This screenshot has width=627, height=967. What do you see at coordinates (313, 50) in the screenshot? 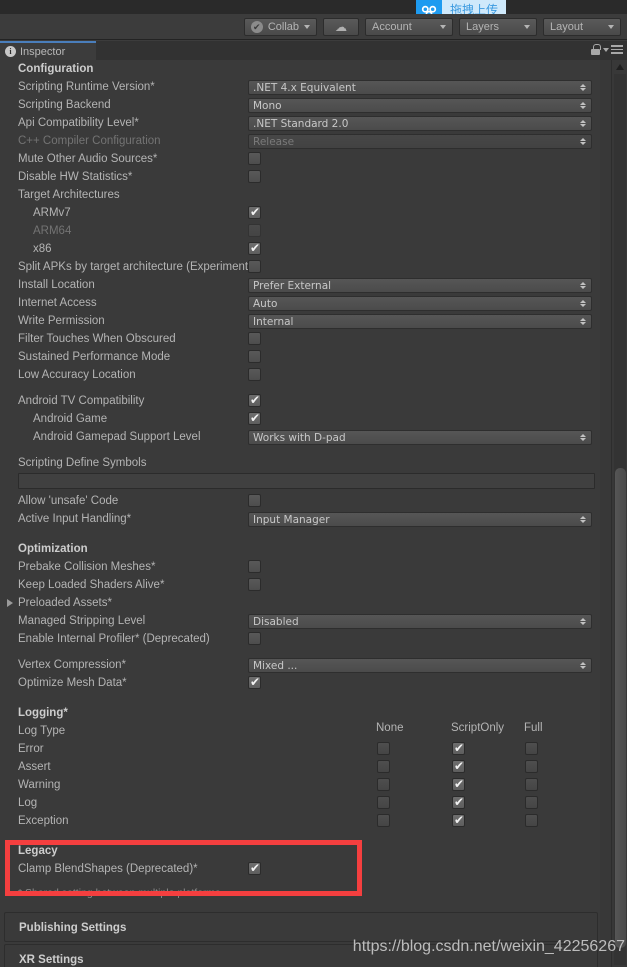
I see `inspector-tab-bar: i Inspector` at bounding box center [313, 50].